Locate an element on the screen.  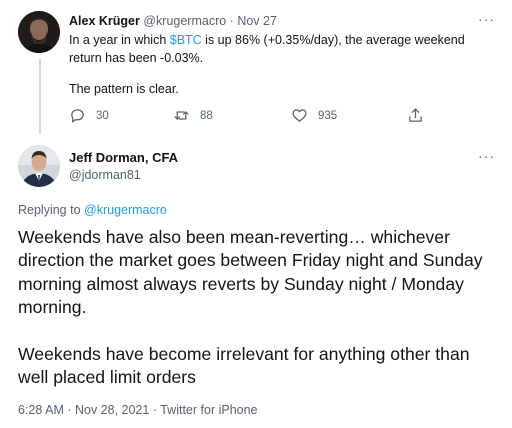
share-button is located at coordinates (420, 115).